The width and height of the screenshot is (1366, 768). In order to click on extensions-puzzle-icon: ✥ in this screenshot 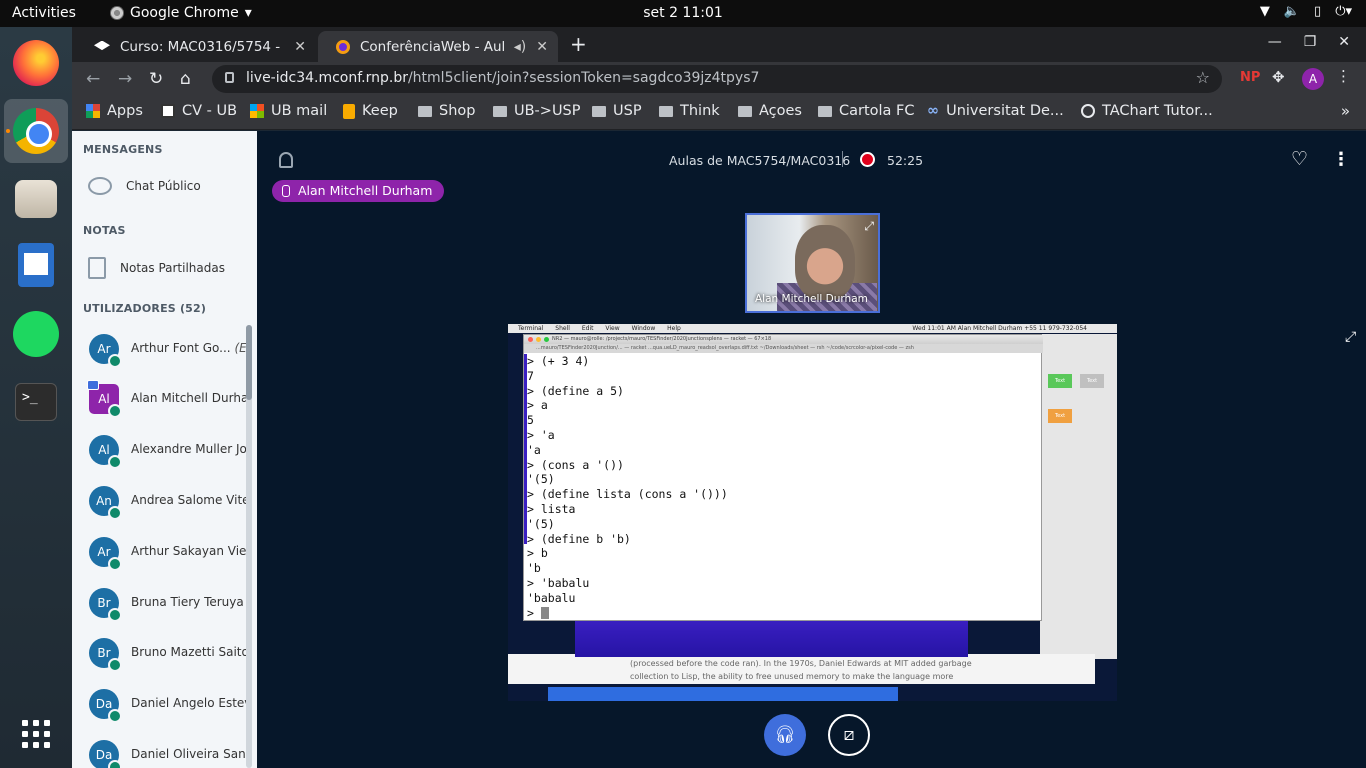, I will do `click(1278, 77)`.